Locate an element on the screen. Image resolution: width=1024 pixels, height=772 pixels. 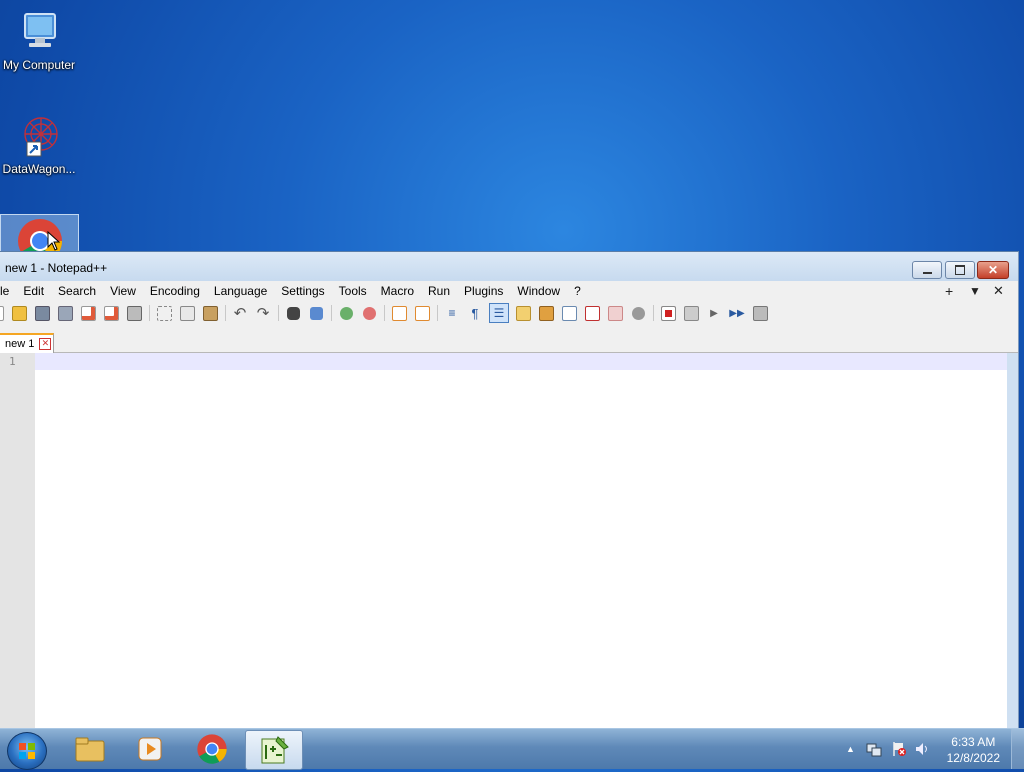
function-list-icon is located at coordinates (569, 313).